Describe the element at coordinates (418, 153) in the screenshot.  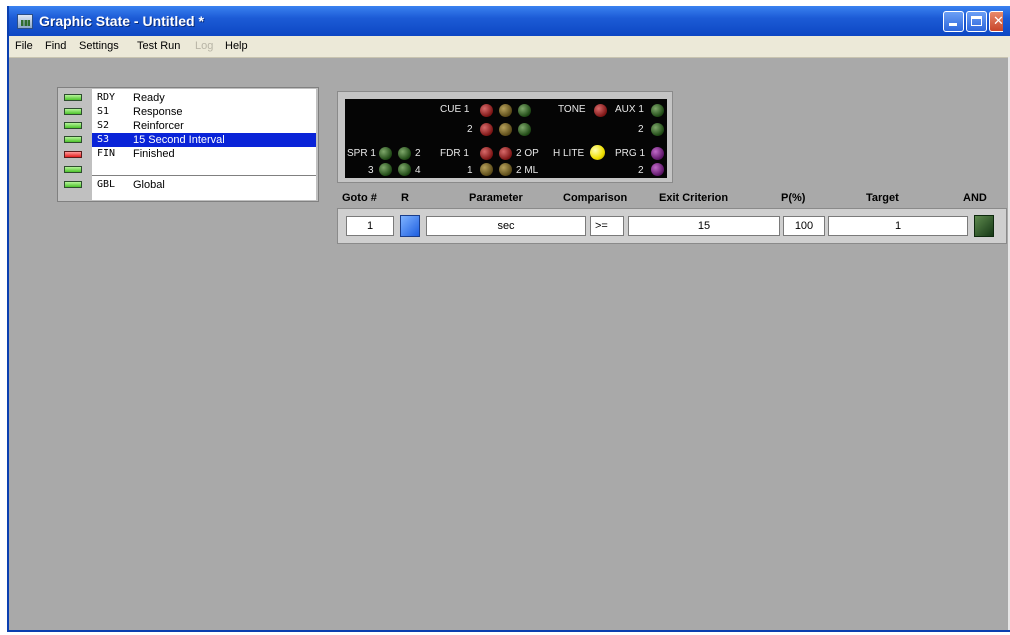
I see `label-spr2: 2` at that location.